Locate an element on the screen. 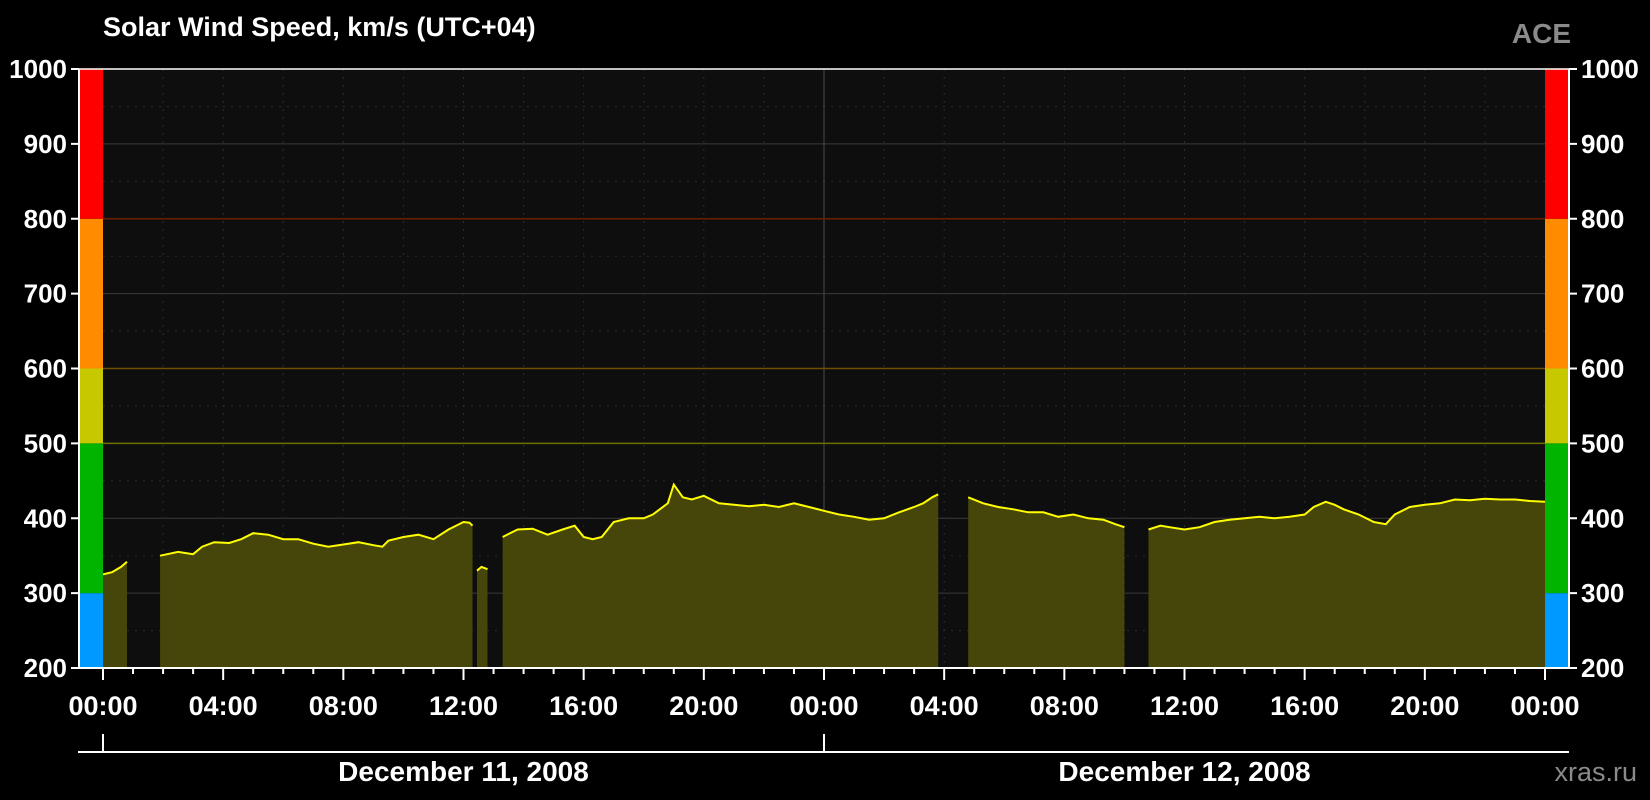  y-tick-label-right: 900 is located at coordinates (1602, 144).